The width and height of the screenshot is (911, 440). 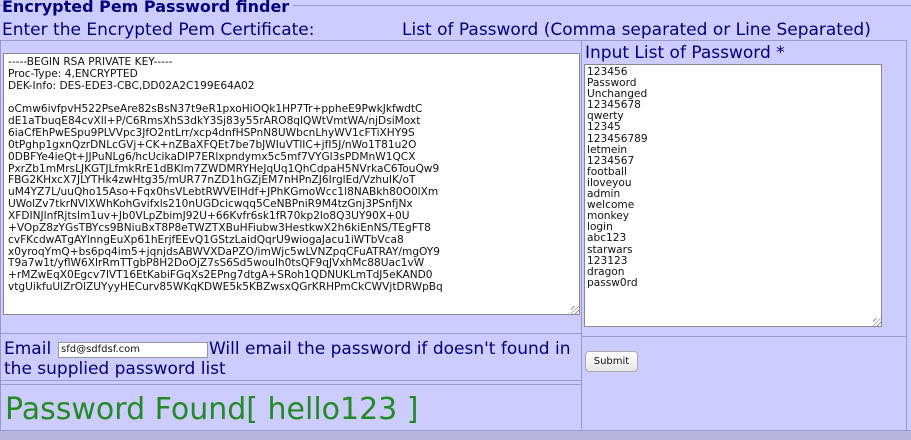 I want to click on submit-button: Submit, so click(x=611, y=361).